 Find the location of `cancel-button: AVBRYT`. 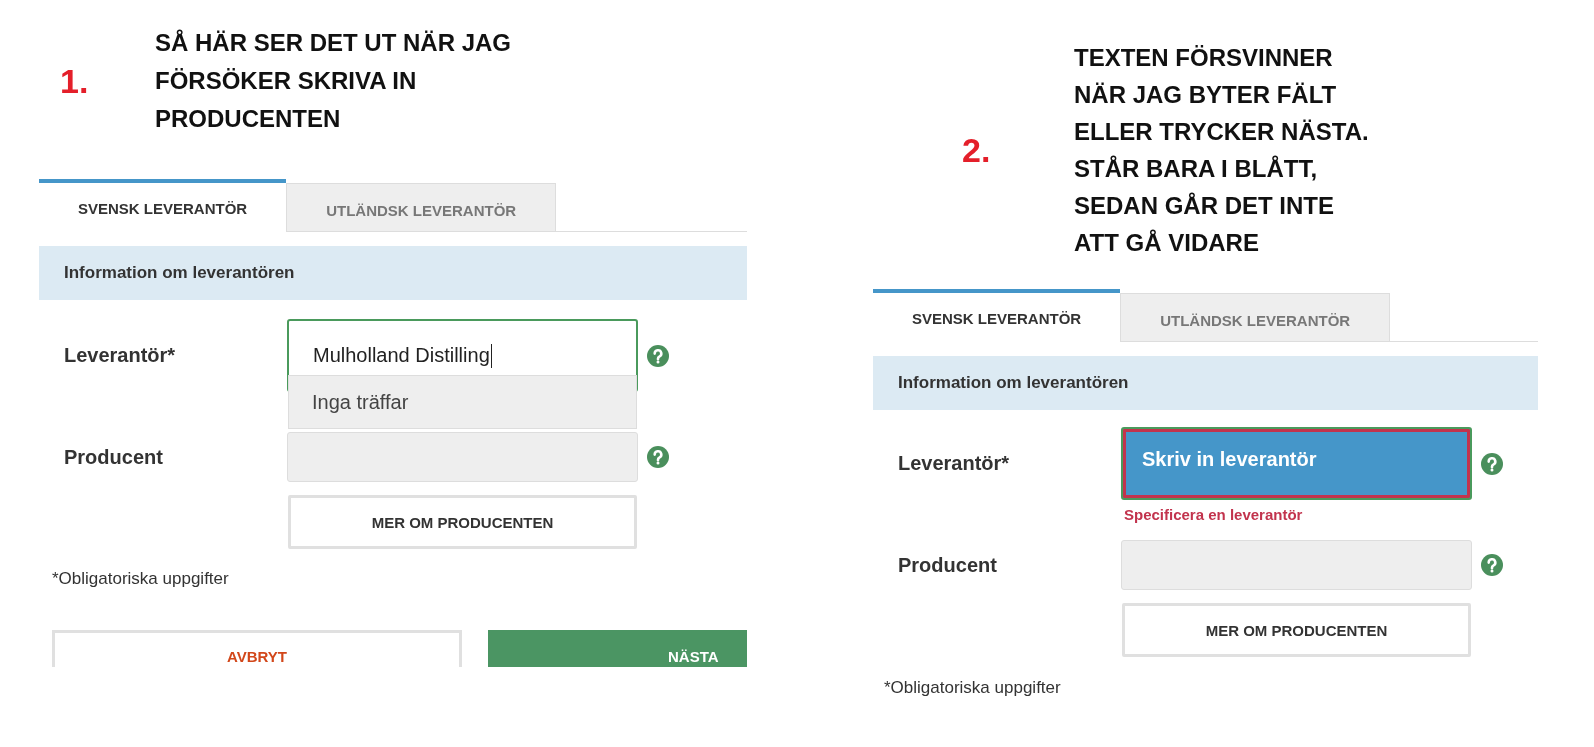

cancel-button: AVBRYT is located at coordinates (257, 648).